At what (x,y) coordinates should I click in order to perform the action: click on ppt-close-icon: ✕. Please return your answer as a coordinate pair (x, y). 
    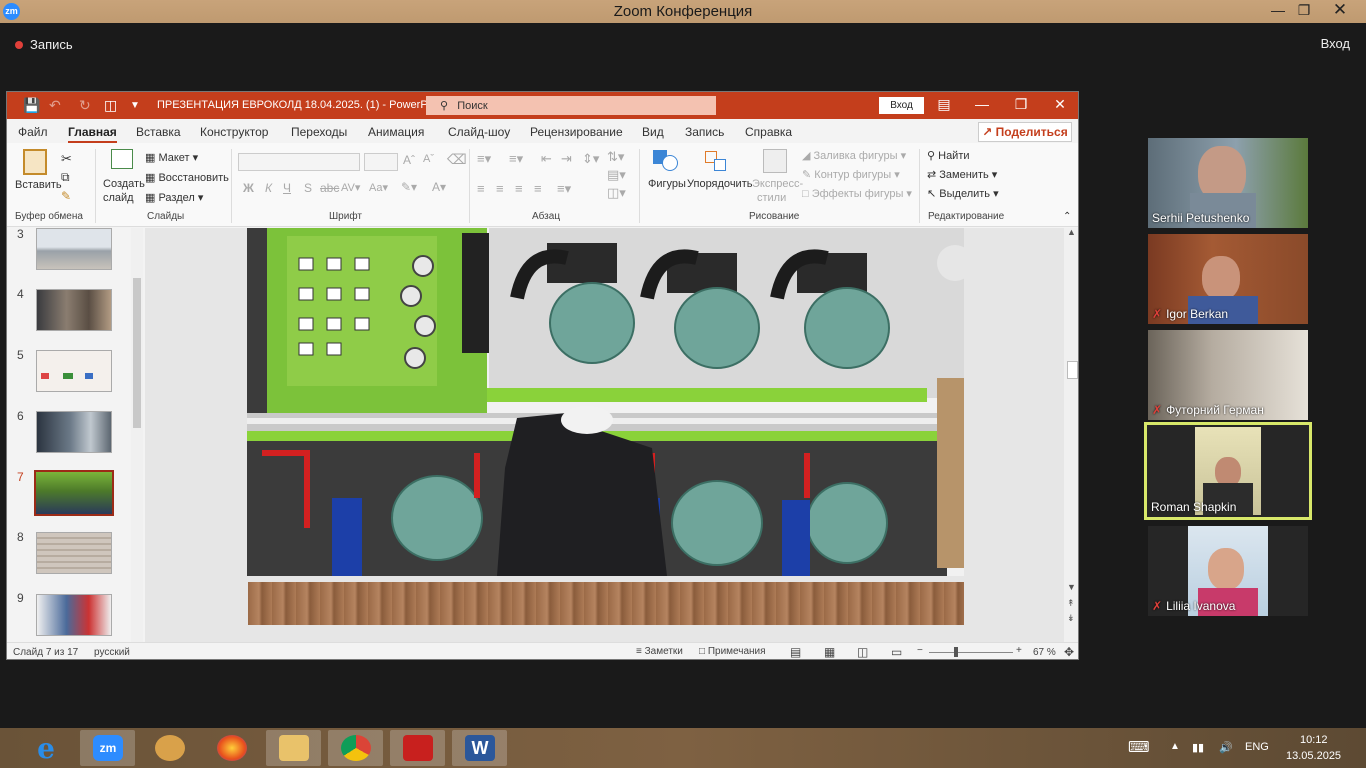
    Looking at the image, I should click on (1060, 104).